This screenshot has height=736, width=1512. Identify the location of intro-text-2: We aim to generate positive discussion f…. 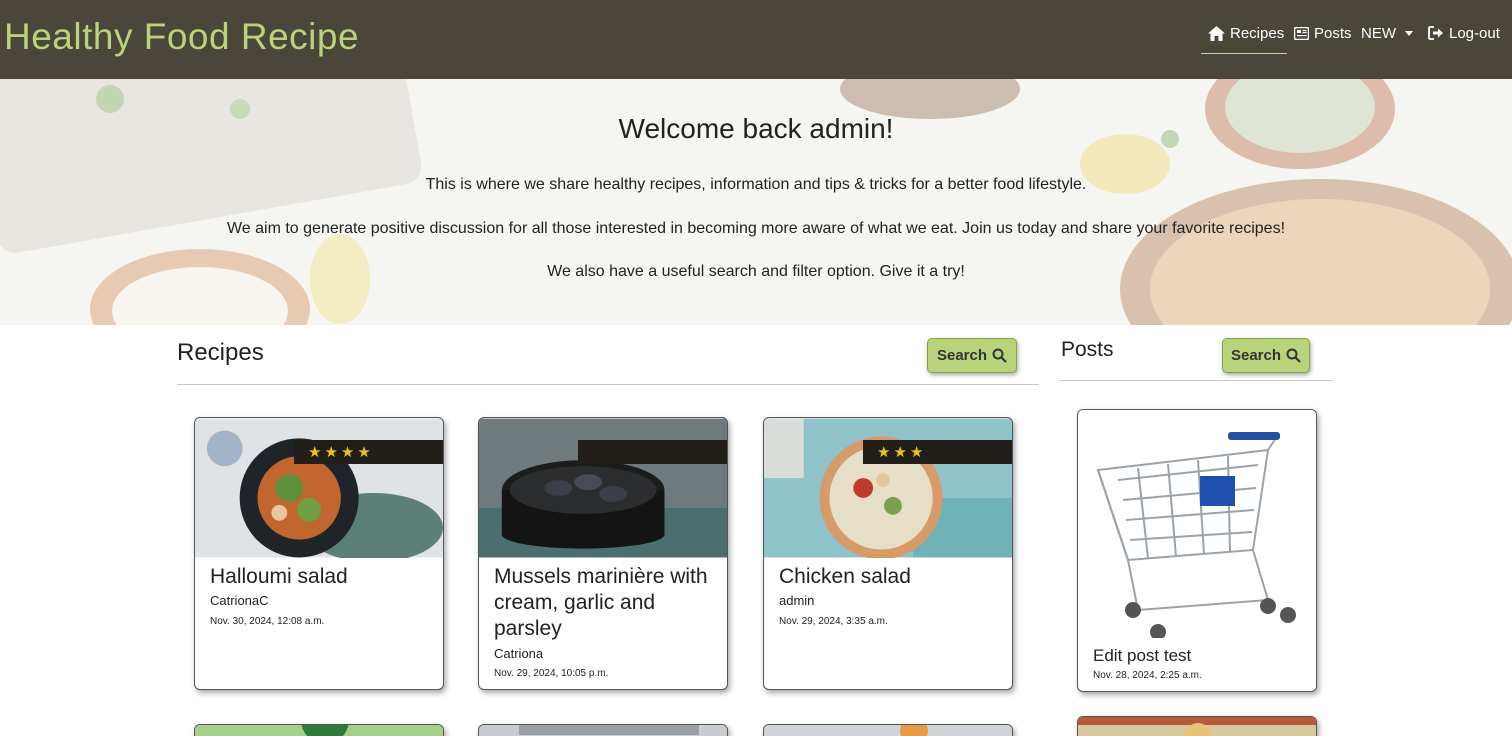
(756, 228).